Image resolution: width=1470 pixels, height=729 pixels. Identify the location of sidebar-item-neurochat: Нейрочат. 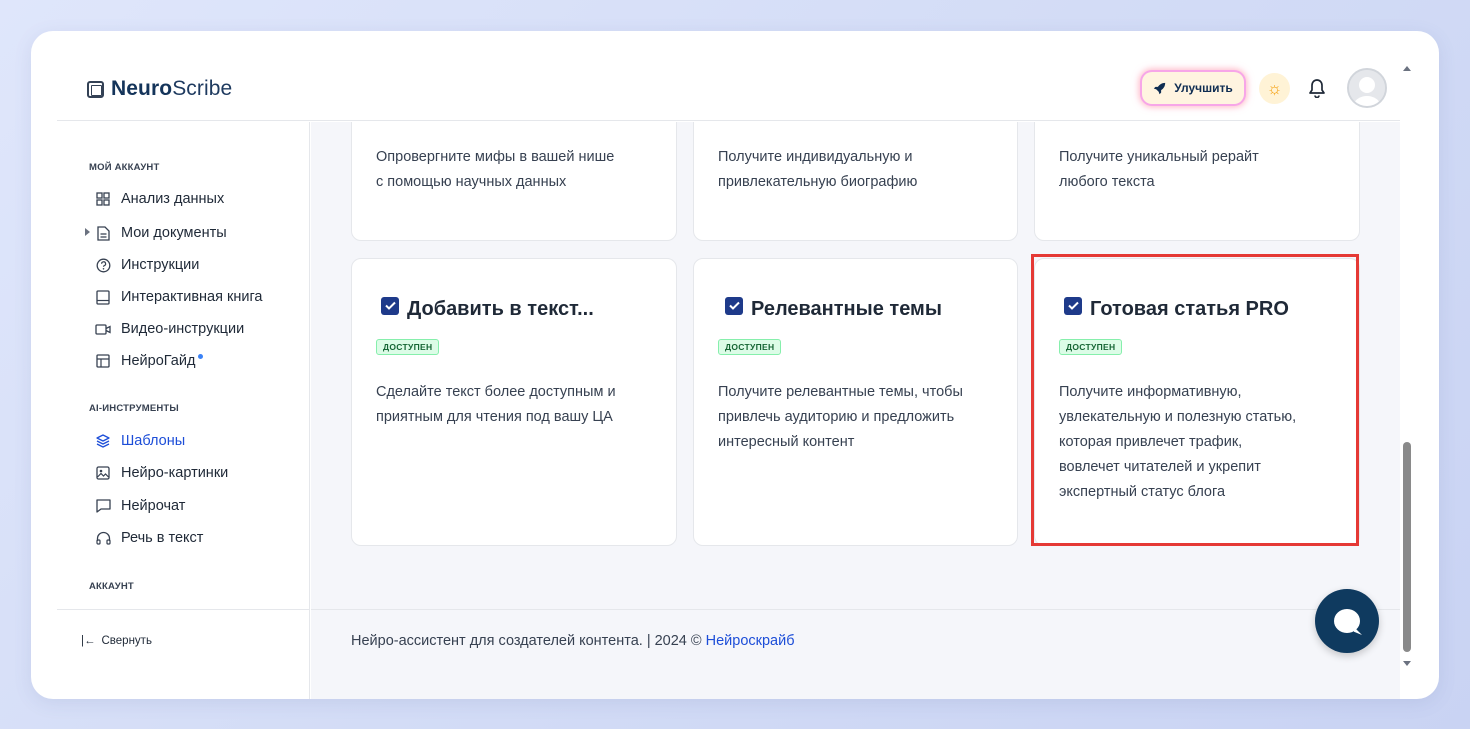
(140, 506).